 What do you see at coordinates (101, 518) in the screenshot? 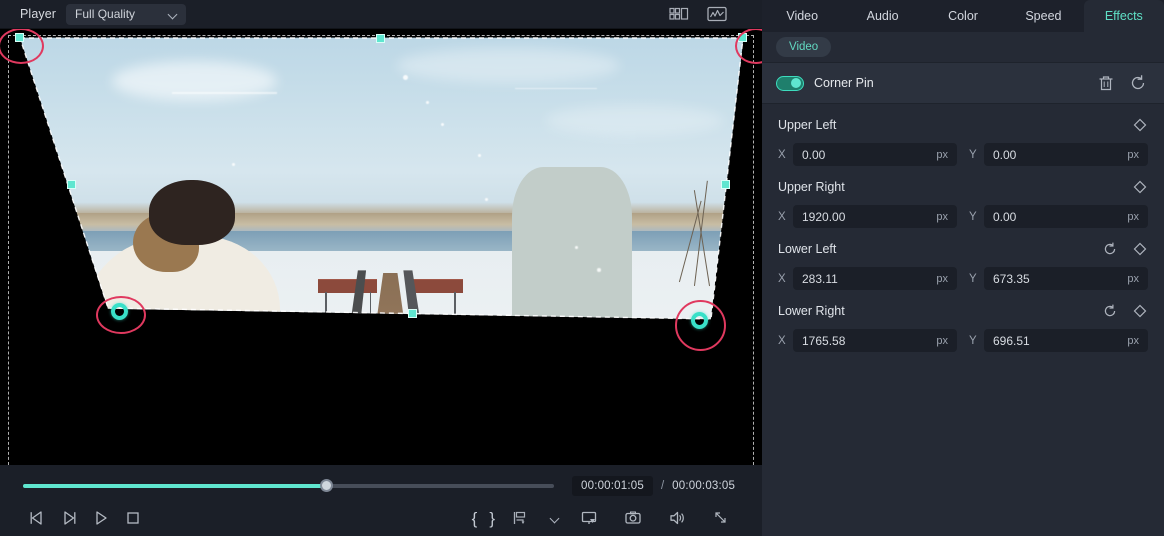
I see `play-button` at bounding box center [101, 518].